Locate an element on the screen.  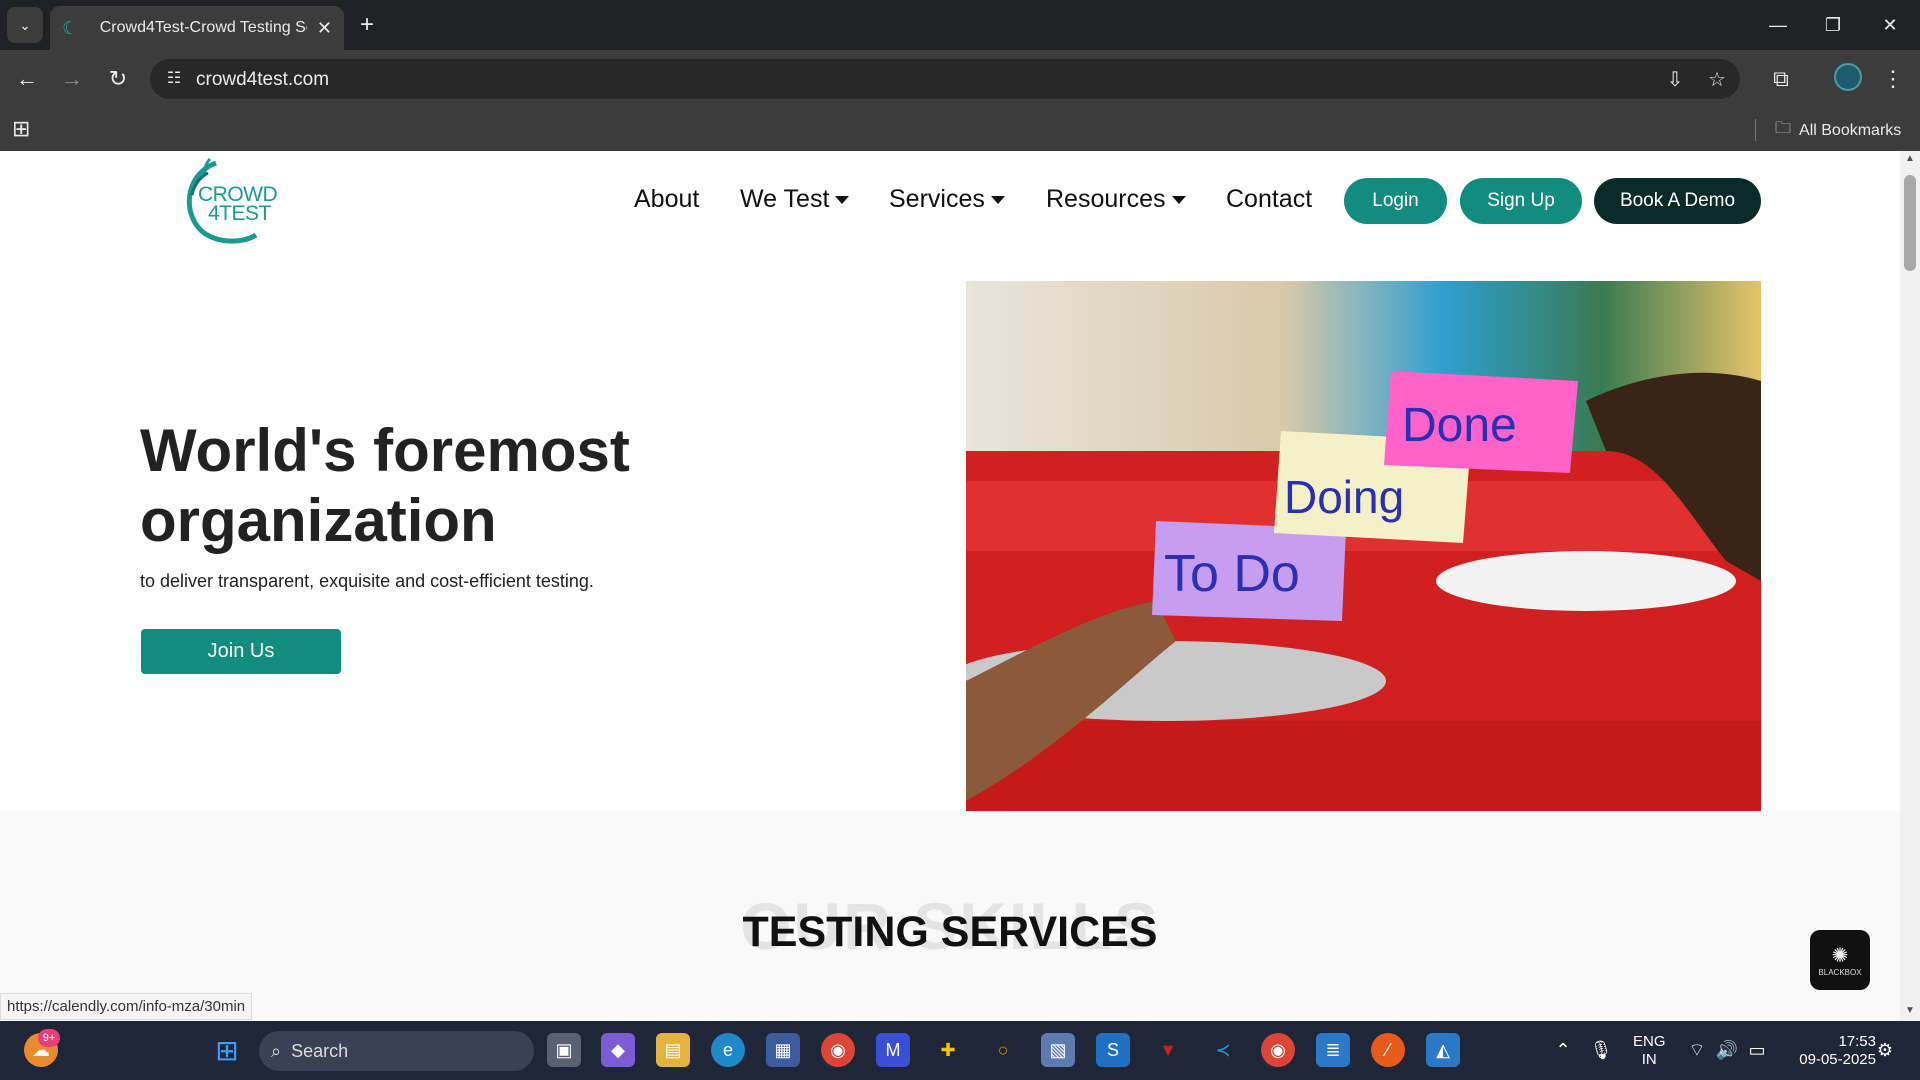
microphone-icon: 🎙 is located at coordinates (1601, 1050).